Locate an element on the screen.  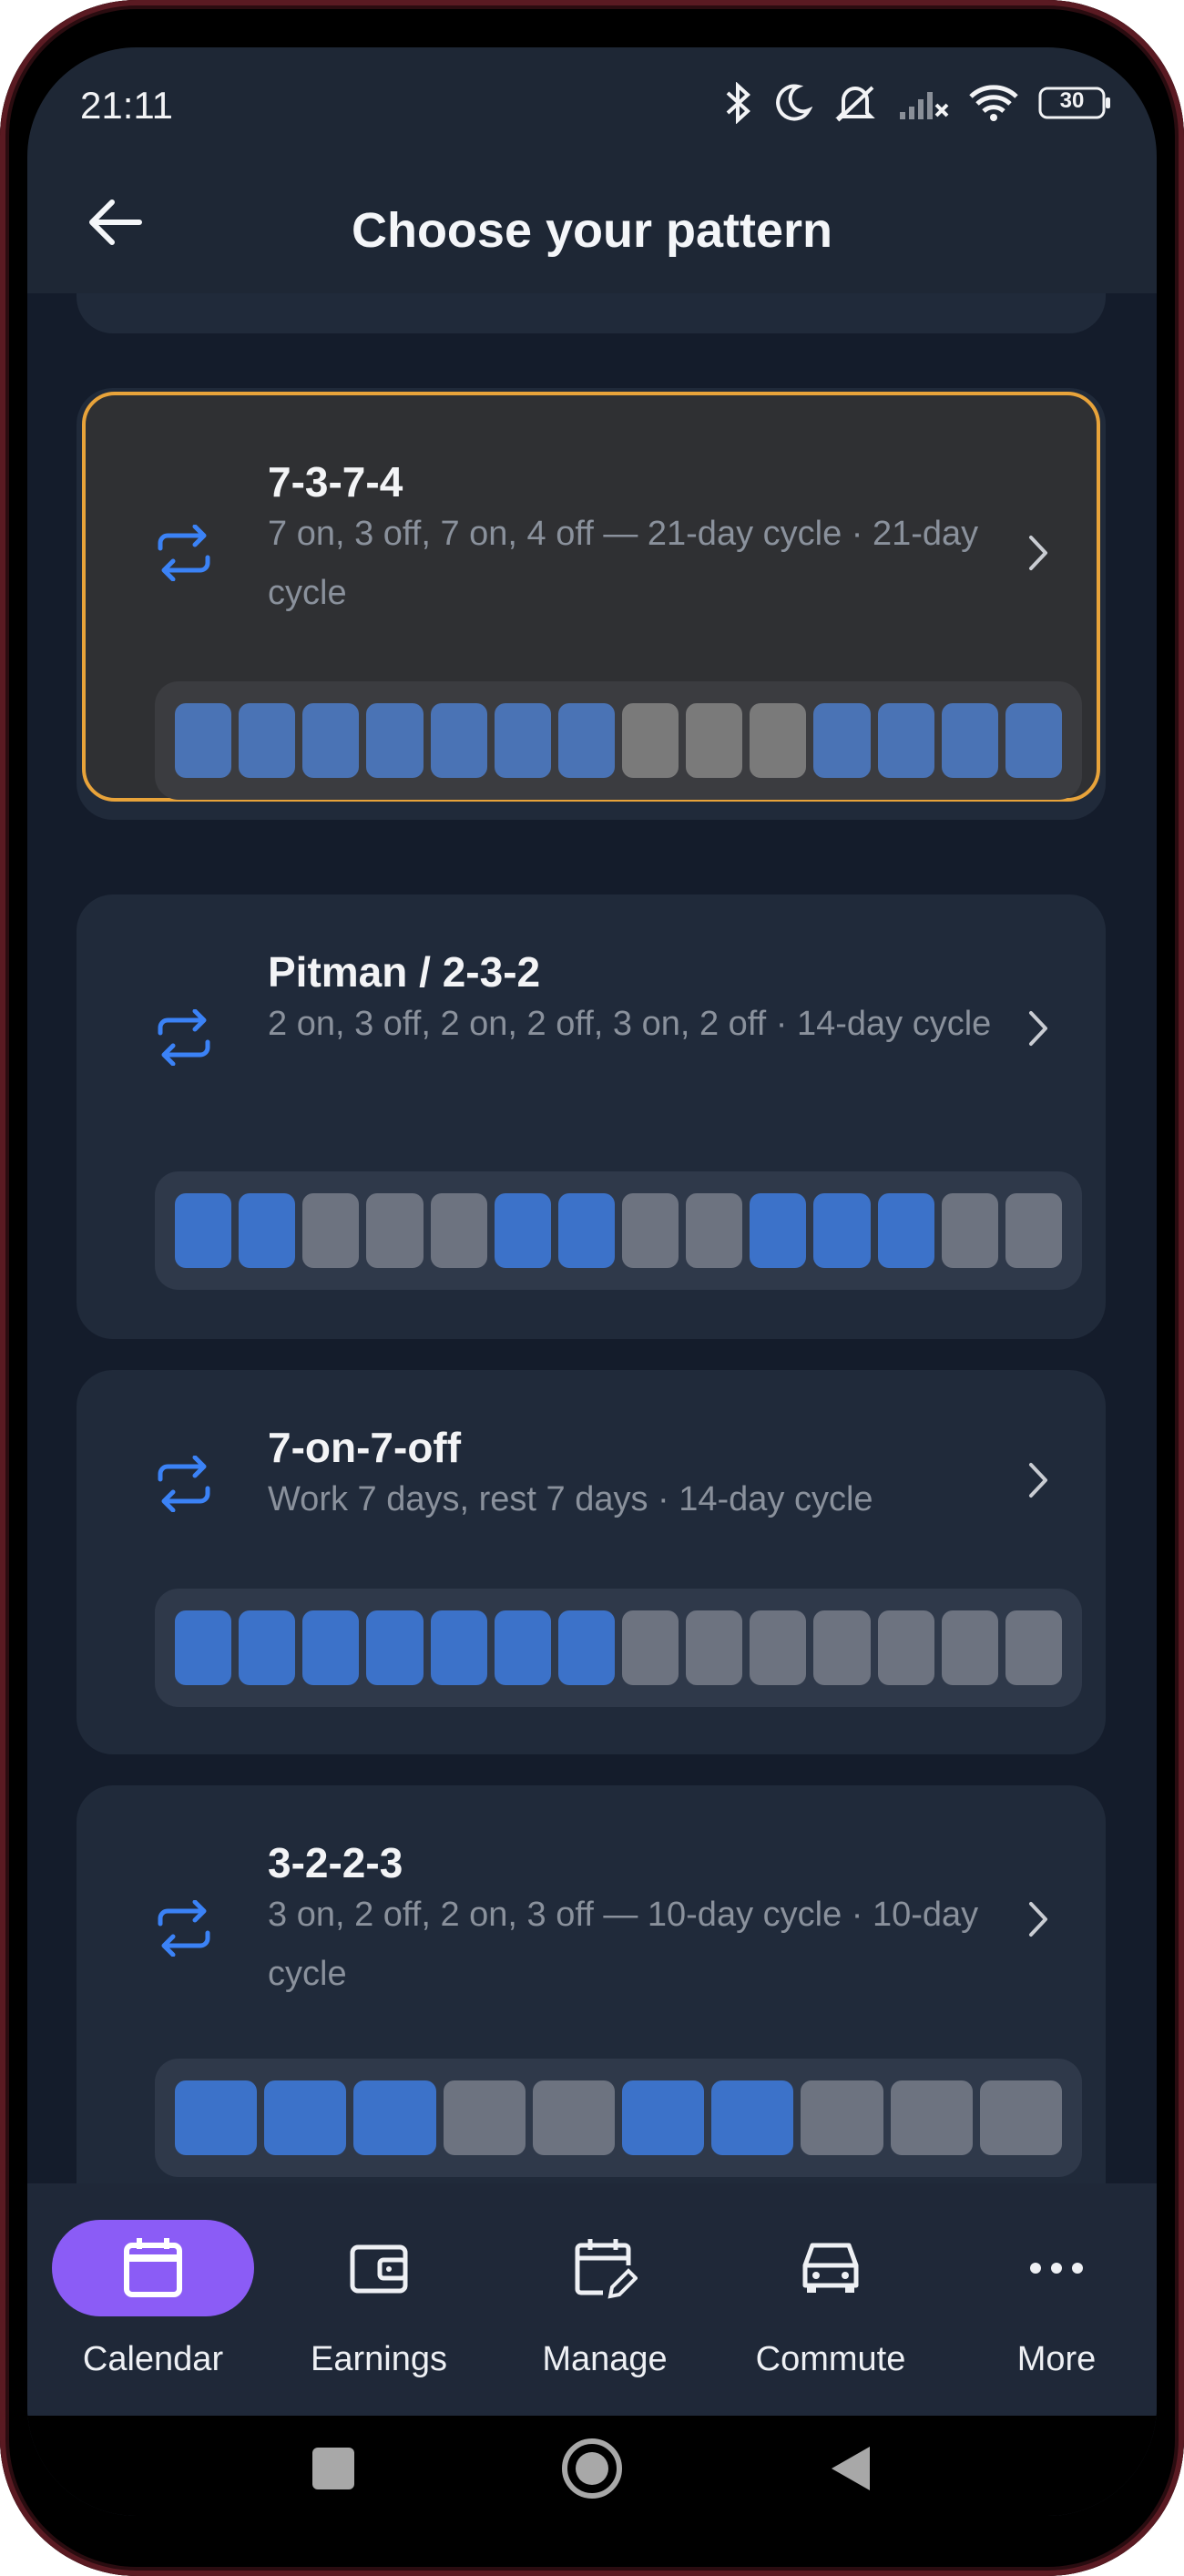
nav-item-more: More is located at coordinates (1050, 2299).